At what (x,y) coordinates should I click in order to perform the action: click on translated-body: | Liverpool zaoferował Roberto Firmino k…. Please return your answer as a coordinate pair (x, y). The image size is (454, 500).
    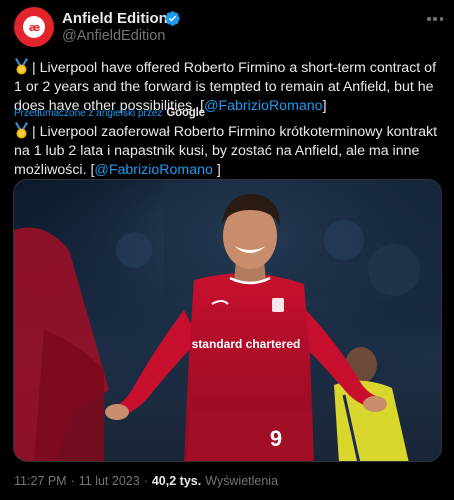
    Looking at the image, I should click on (226, 151).